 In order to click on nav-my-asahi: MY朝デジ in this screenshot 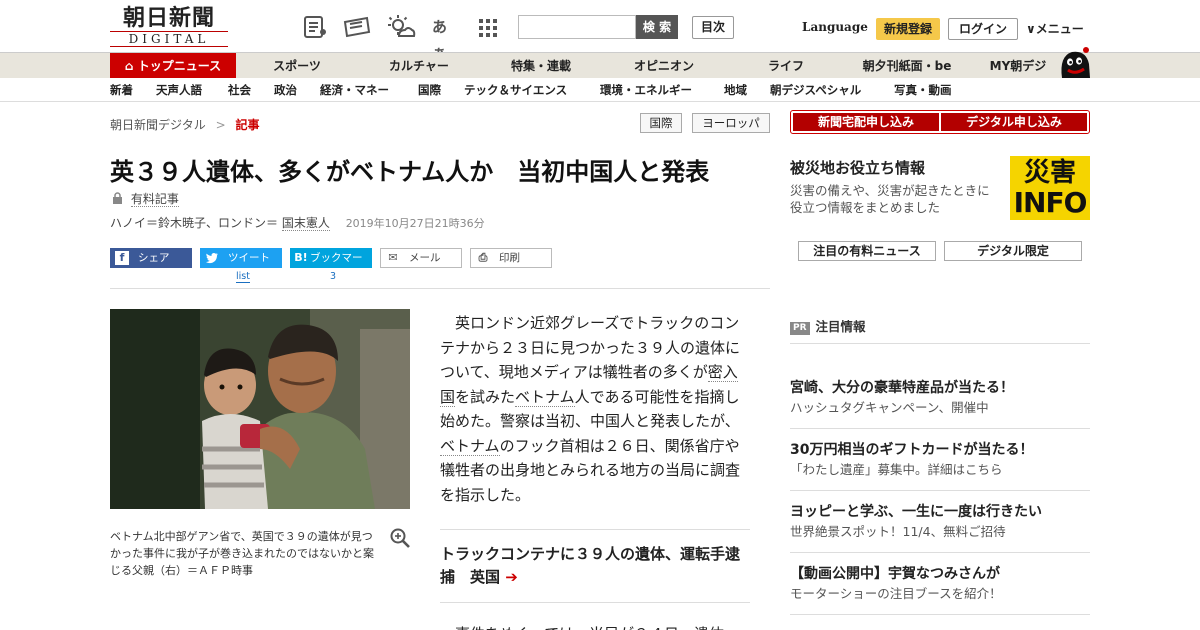, I will do `click(1018, 66)`.